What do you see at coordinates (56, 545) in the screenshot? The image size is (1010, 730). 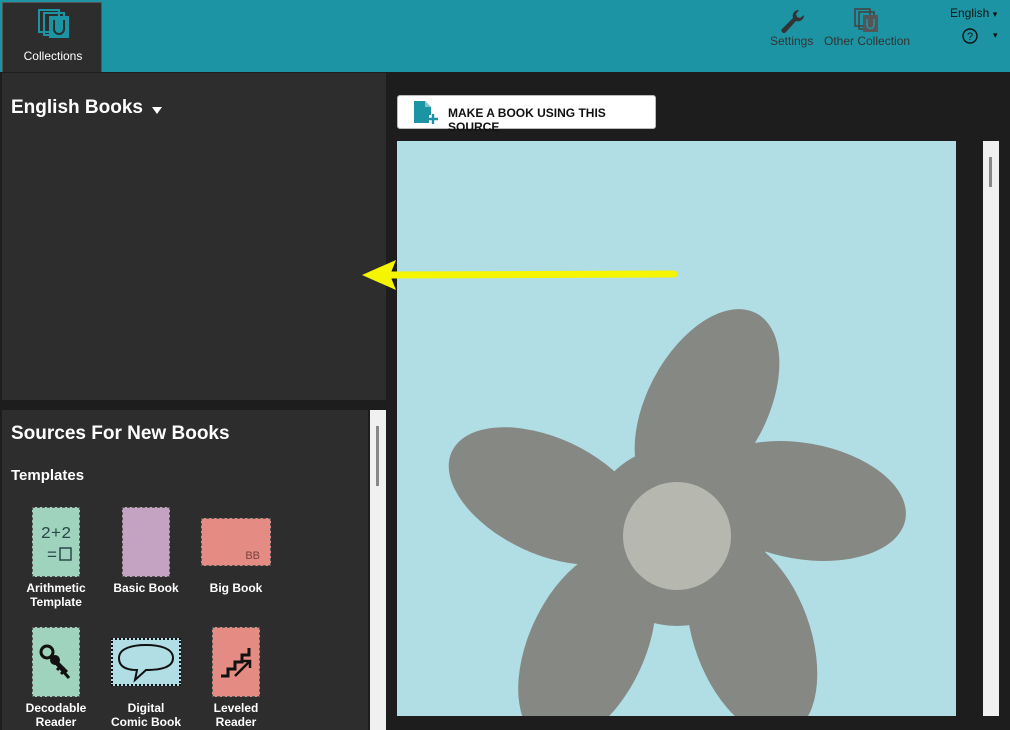 I see `arithmetic-icon: 2+2 =` at bounding box center [56, 545].